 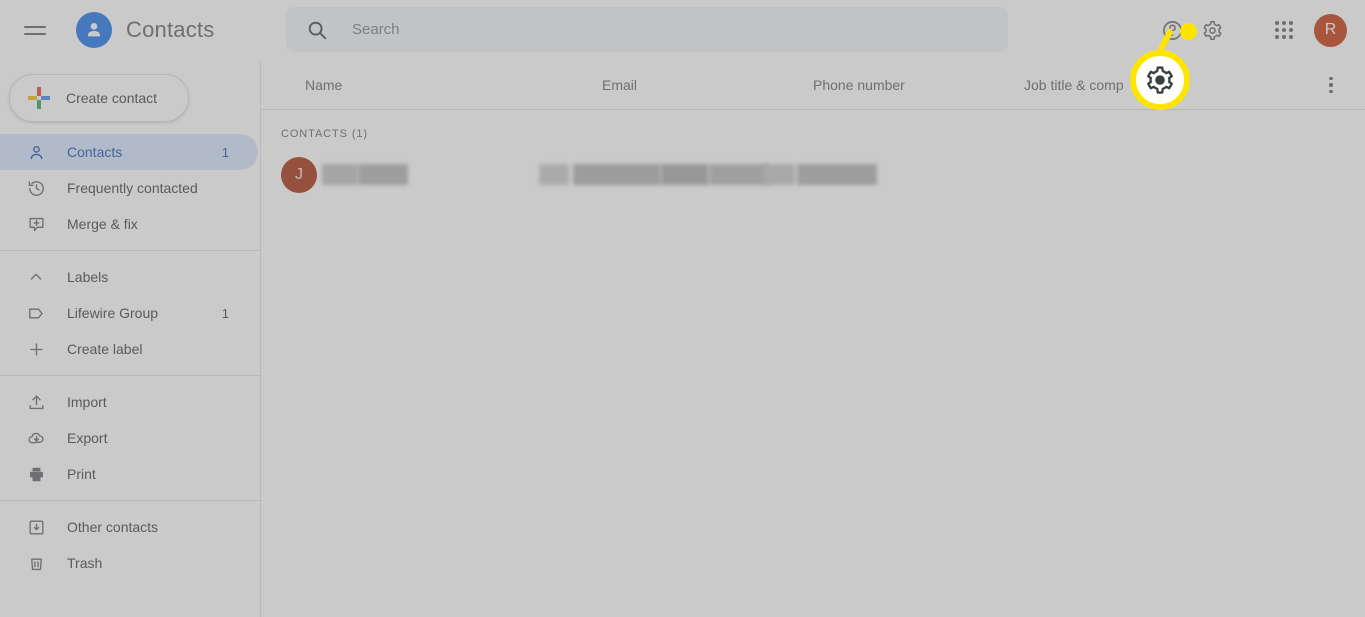 What do you see at coordinates (620, 84) in the screenshot?
I see `column-header-email: Email` at bounding box center [620, 84].